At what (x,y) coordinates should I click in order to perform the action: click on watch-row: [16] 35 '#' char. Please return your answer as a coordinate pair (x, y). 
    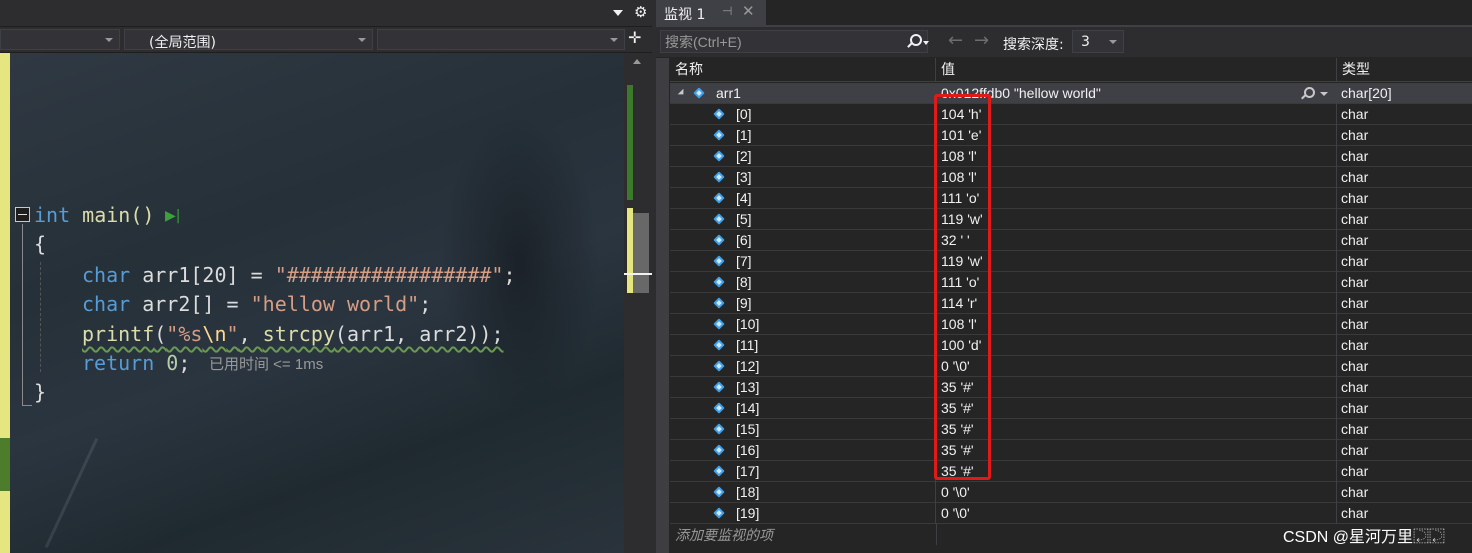
    Looking at the image, I should click on (1071, 450).